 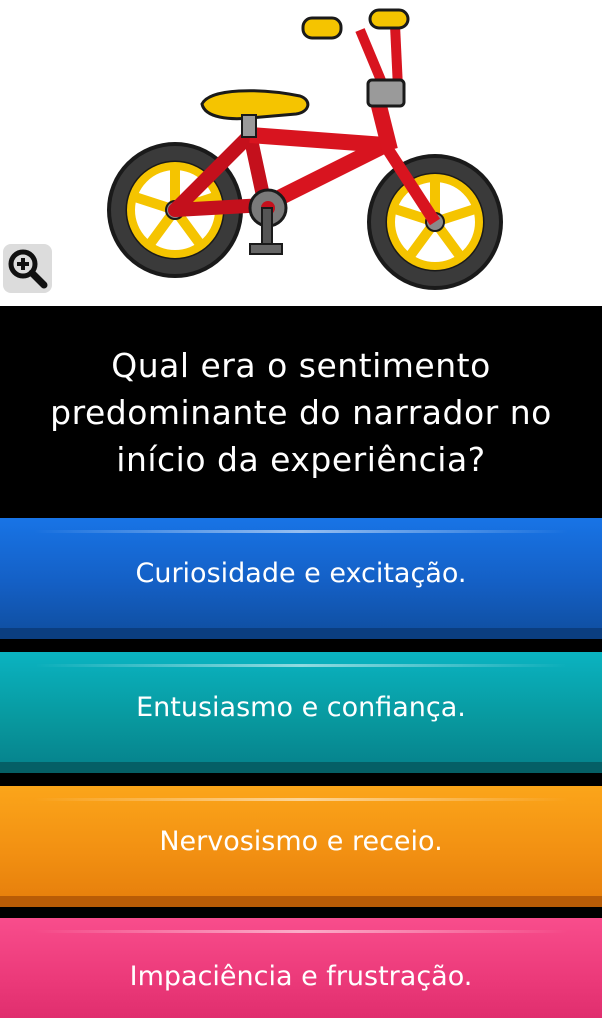 I want to click on question-line-3: início da experiência?, so click(x=301, y=459).